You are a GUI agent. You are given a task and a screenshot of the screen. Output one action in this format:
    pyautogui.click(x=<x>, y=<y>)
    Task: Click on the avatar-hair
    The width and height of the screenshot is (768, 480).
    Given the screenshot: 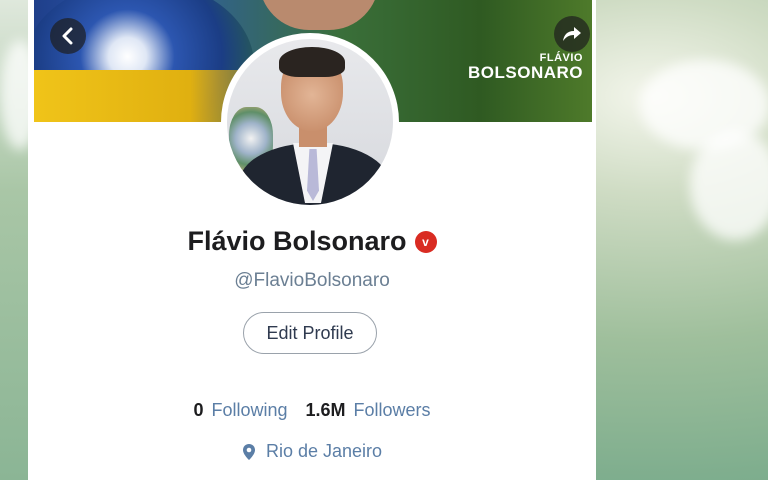 What is the action you would take?
    pyautogui.click(x=312, y=62)
    